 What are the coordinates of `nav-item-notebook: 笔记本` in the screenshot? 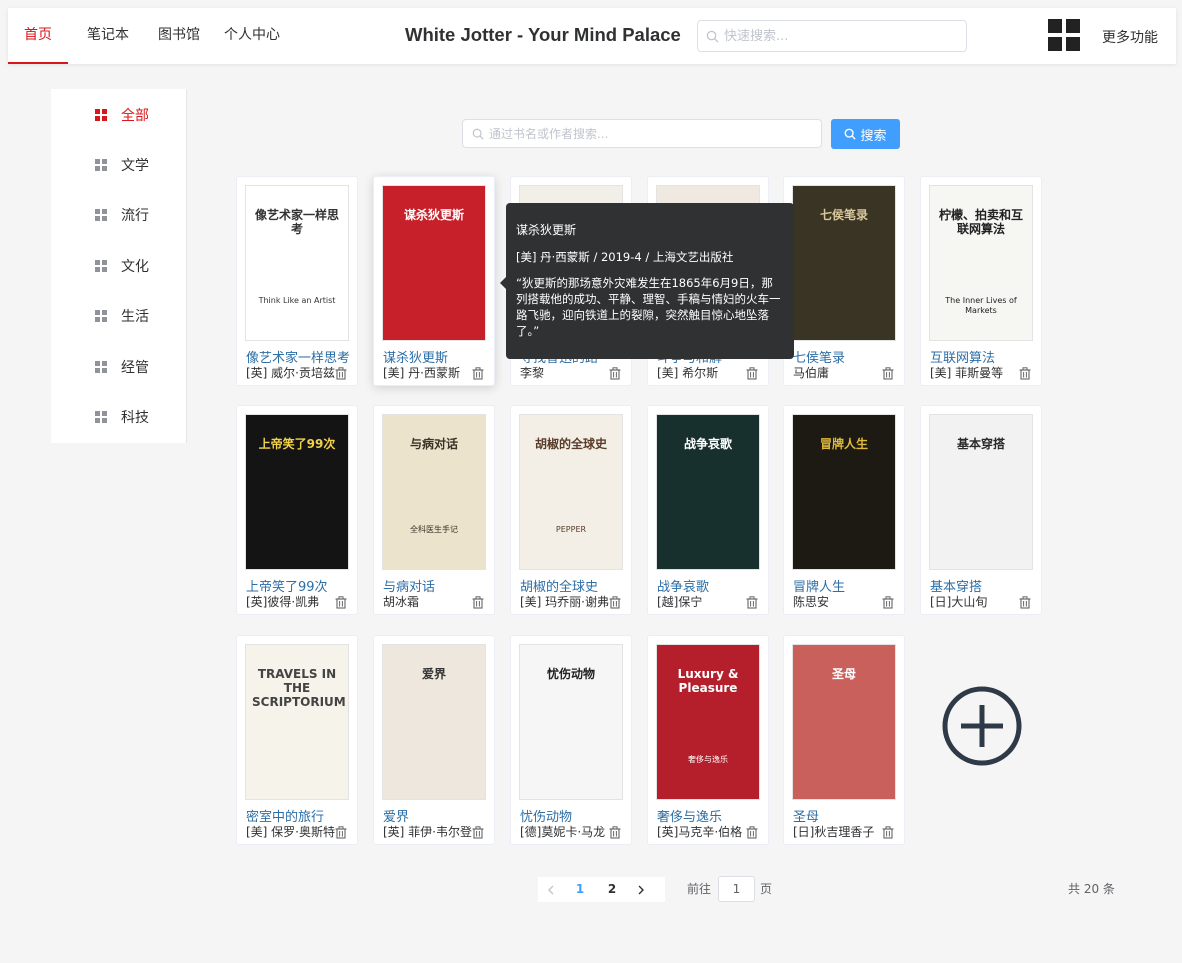 It's located at (108, 36).